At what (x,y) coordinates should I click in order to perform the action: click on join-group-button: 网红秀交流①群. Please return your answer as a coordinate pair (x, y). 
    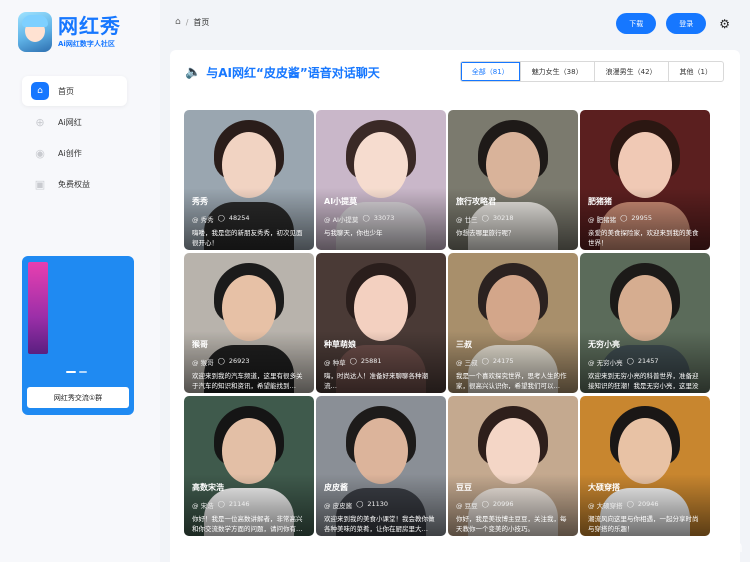
    Looking at the image, I should click on (78, 397).